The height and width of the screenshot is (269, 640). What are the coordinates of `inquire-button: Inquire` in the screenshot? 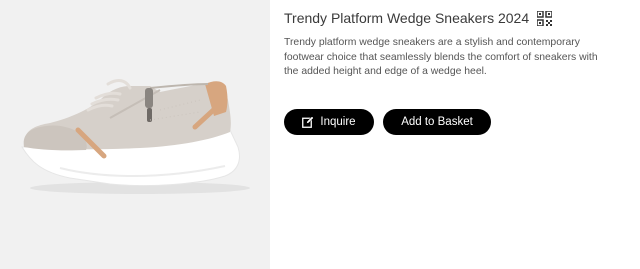 It's located at (329, 122).